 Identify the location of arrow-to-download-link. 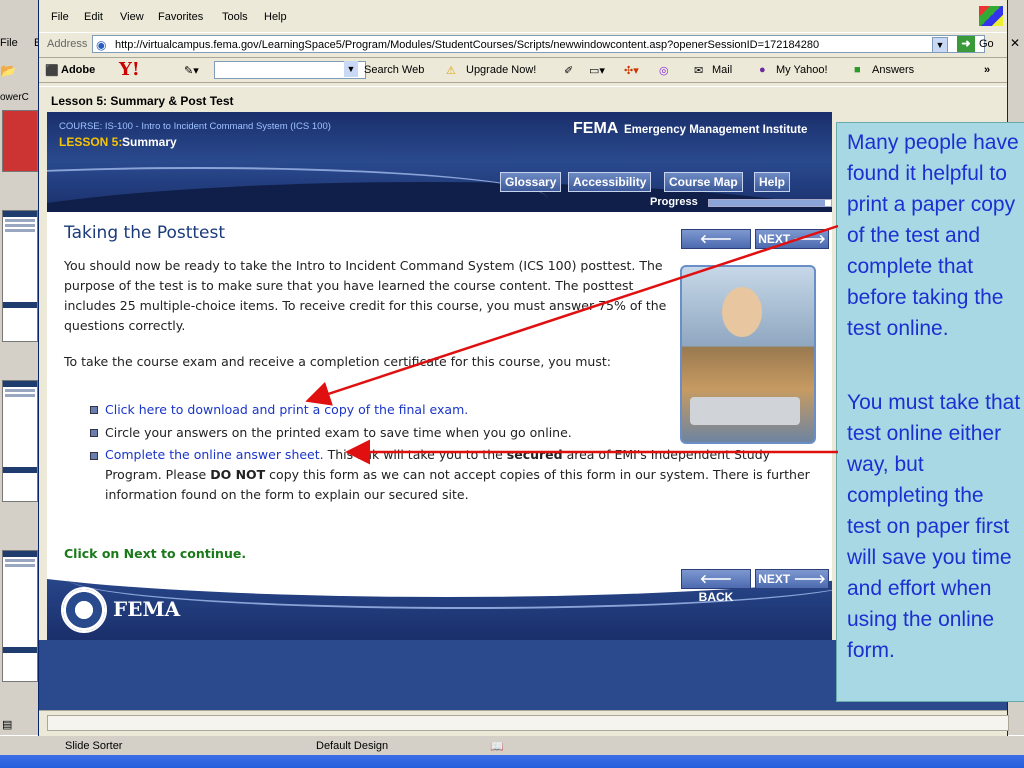
(572, 315).